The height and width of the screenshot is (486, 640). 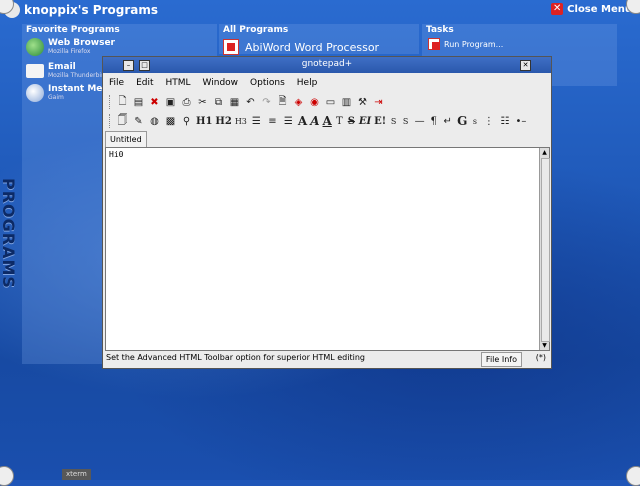 What do you see at coordinates (231, 47) in the screenshot?
I see `abiword-icon` at bounding box center [231, 47].